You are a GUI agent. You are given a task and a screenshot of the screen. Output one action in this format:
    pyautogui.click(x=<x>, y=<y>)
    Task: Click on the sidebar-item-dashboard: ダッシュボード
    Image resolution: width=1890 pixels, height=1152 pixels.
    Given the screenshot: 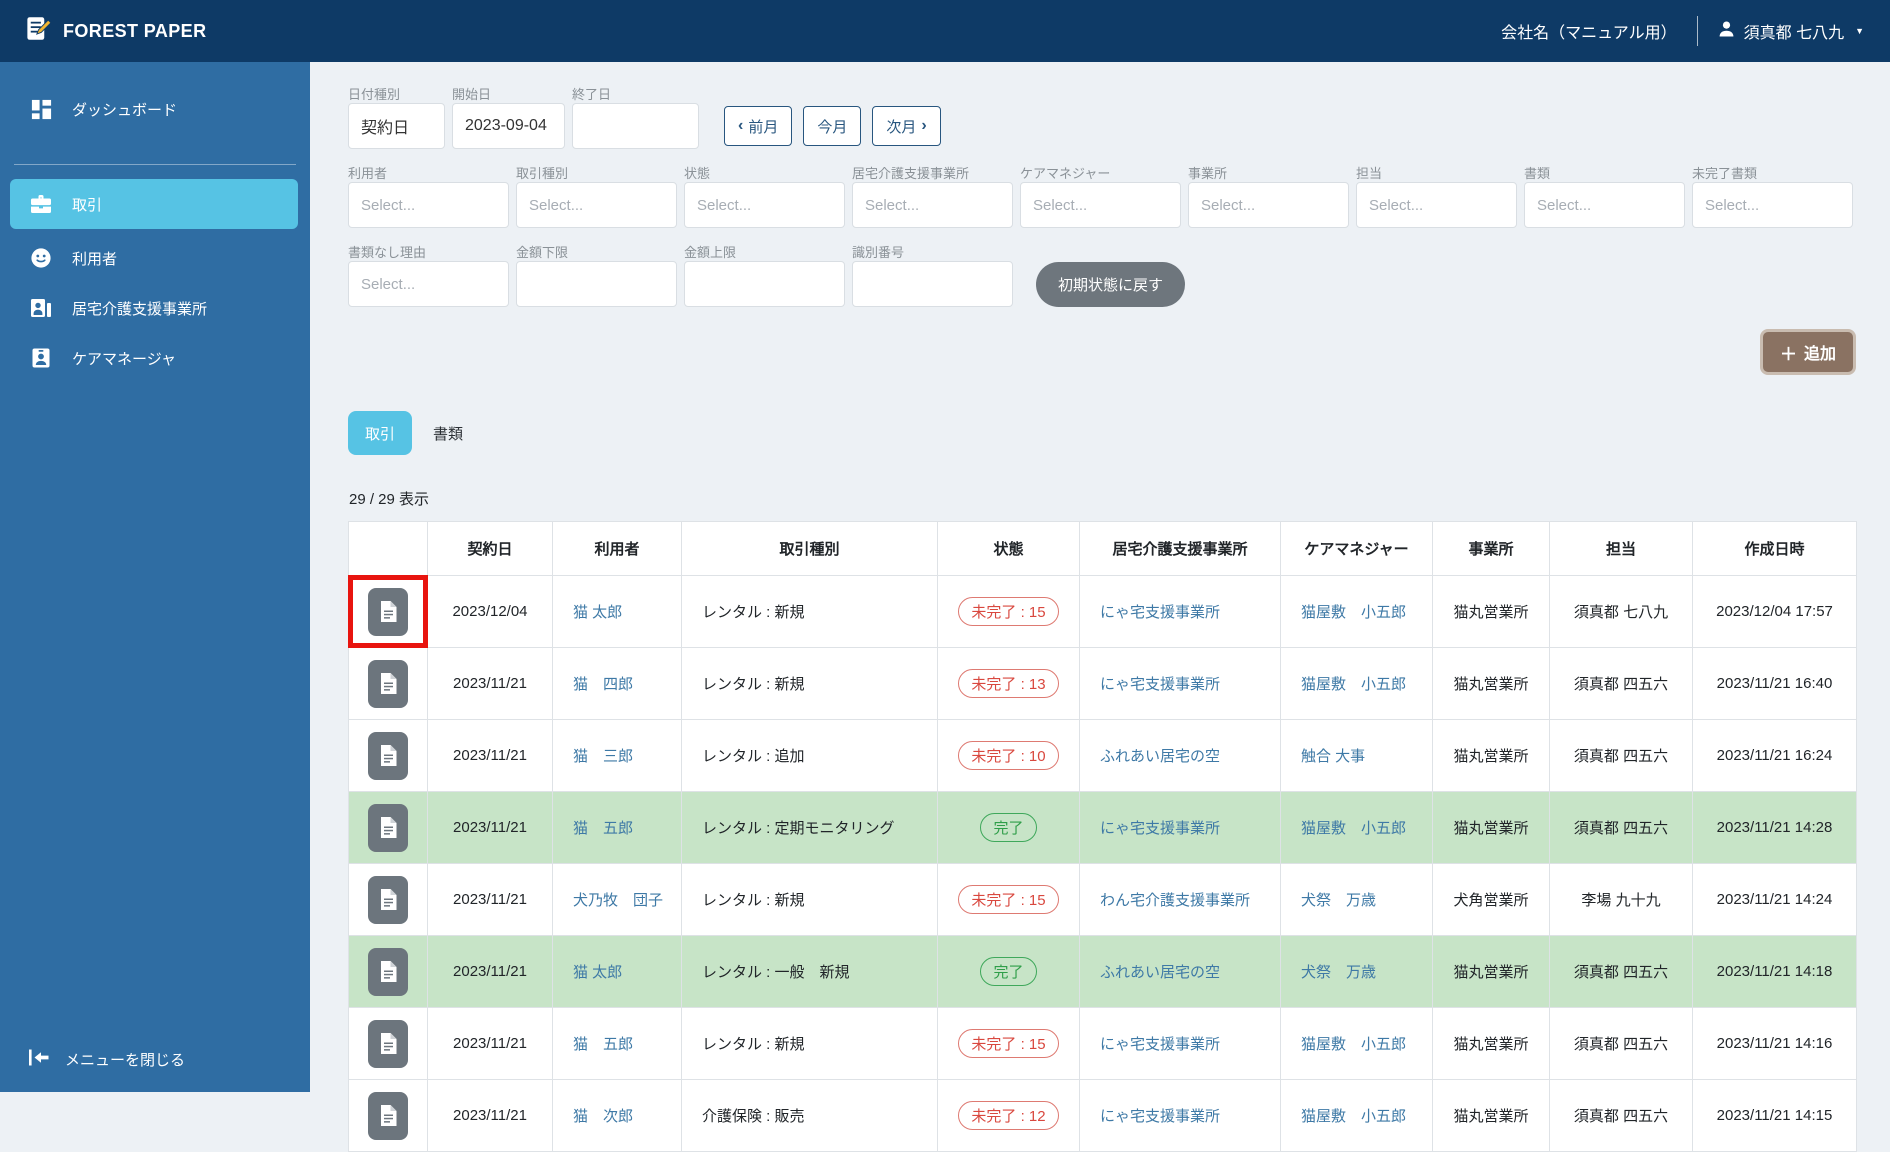 What is the action you would take?
    pyautogui.click(x=155, y=109)
    